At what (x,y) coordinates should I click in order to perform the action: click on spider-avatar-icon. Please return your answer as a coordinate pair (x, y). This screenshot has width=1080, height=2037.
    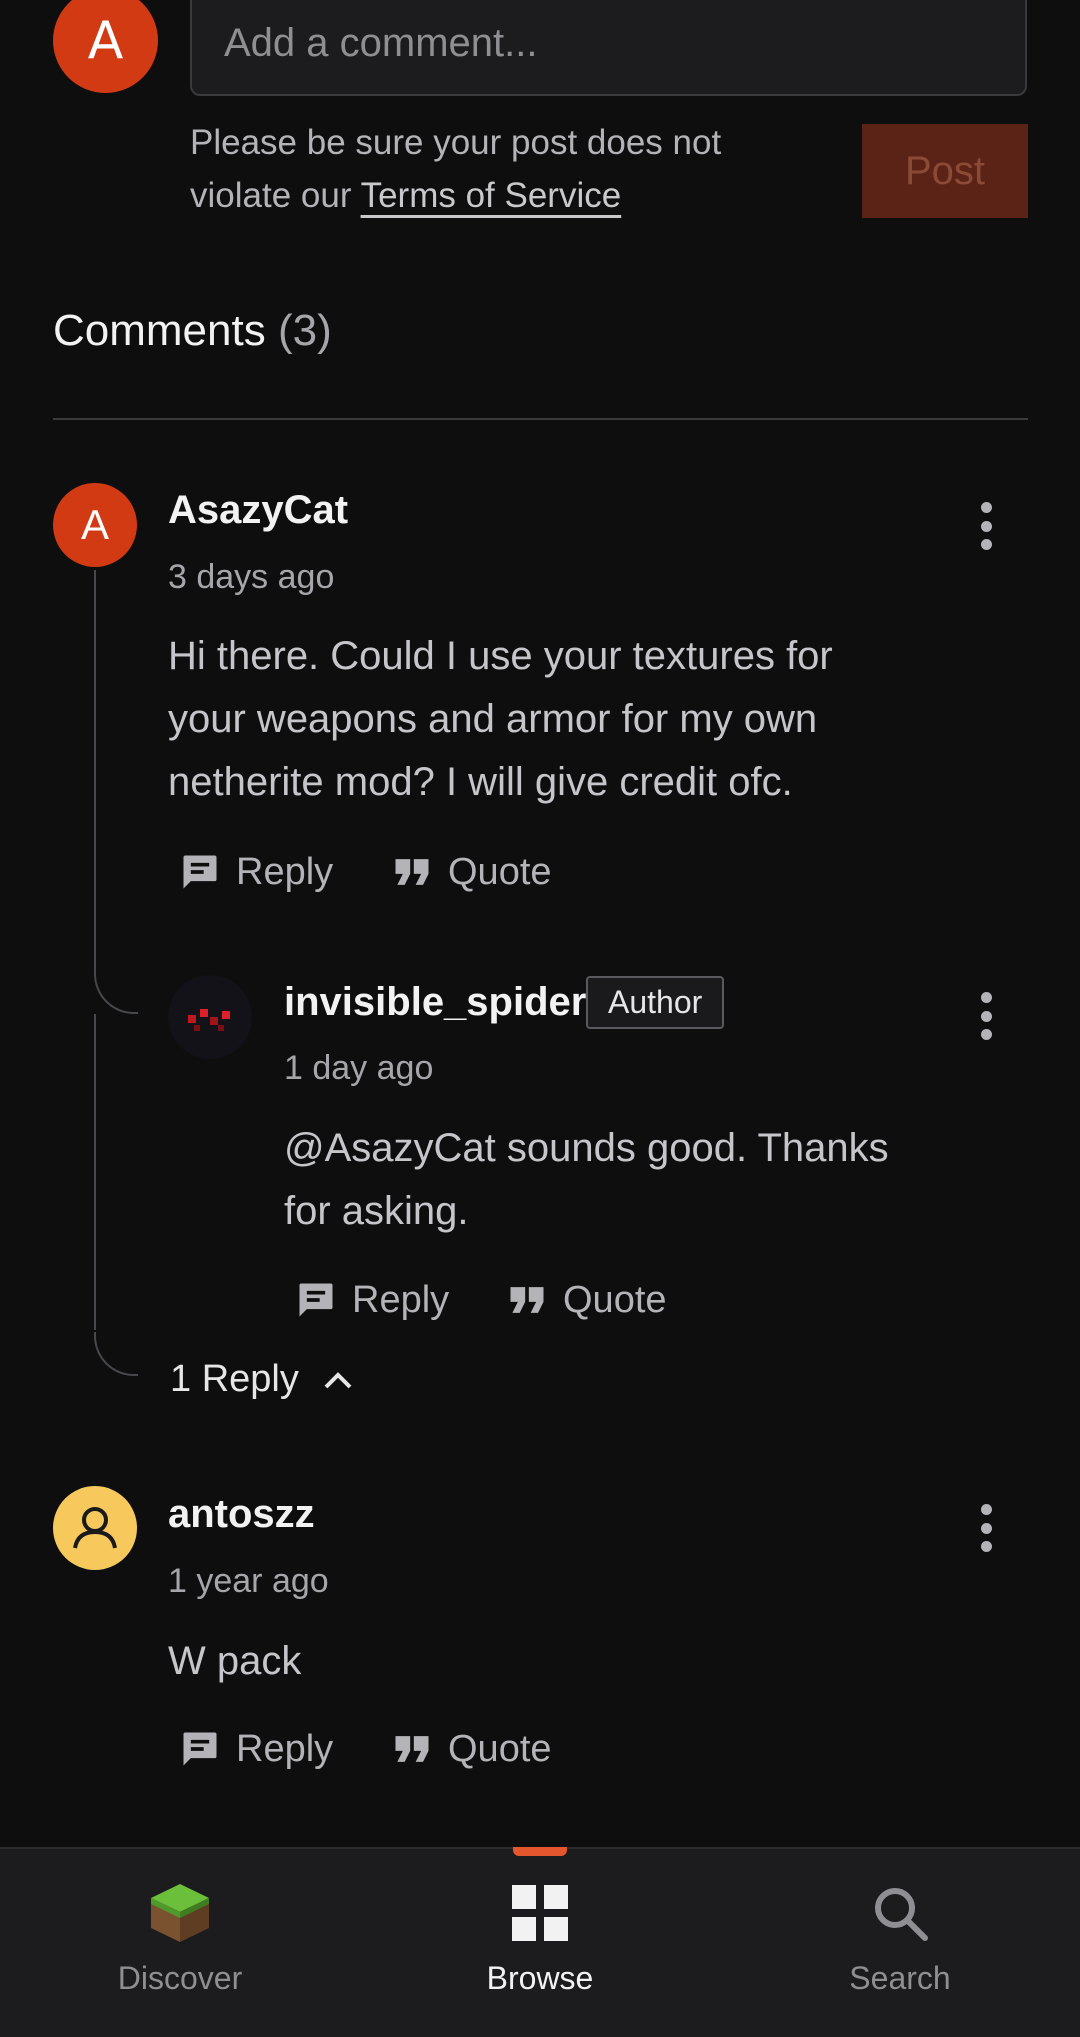
    Looking at the image, I should click on (209, 1020).